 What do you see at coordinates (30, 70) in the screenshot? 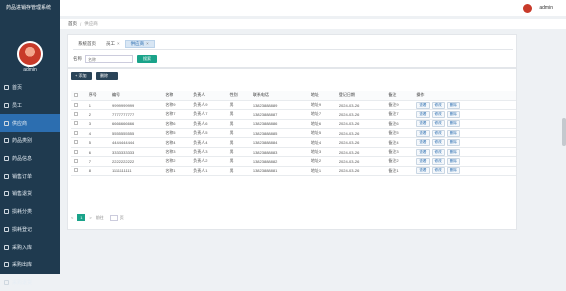
I see `sidebar-username: admin` at bounding box center [30, 70].